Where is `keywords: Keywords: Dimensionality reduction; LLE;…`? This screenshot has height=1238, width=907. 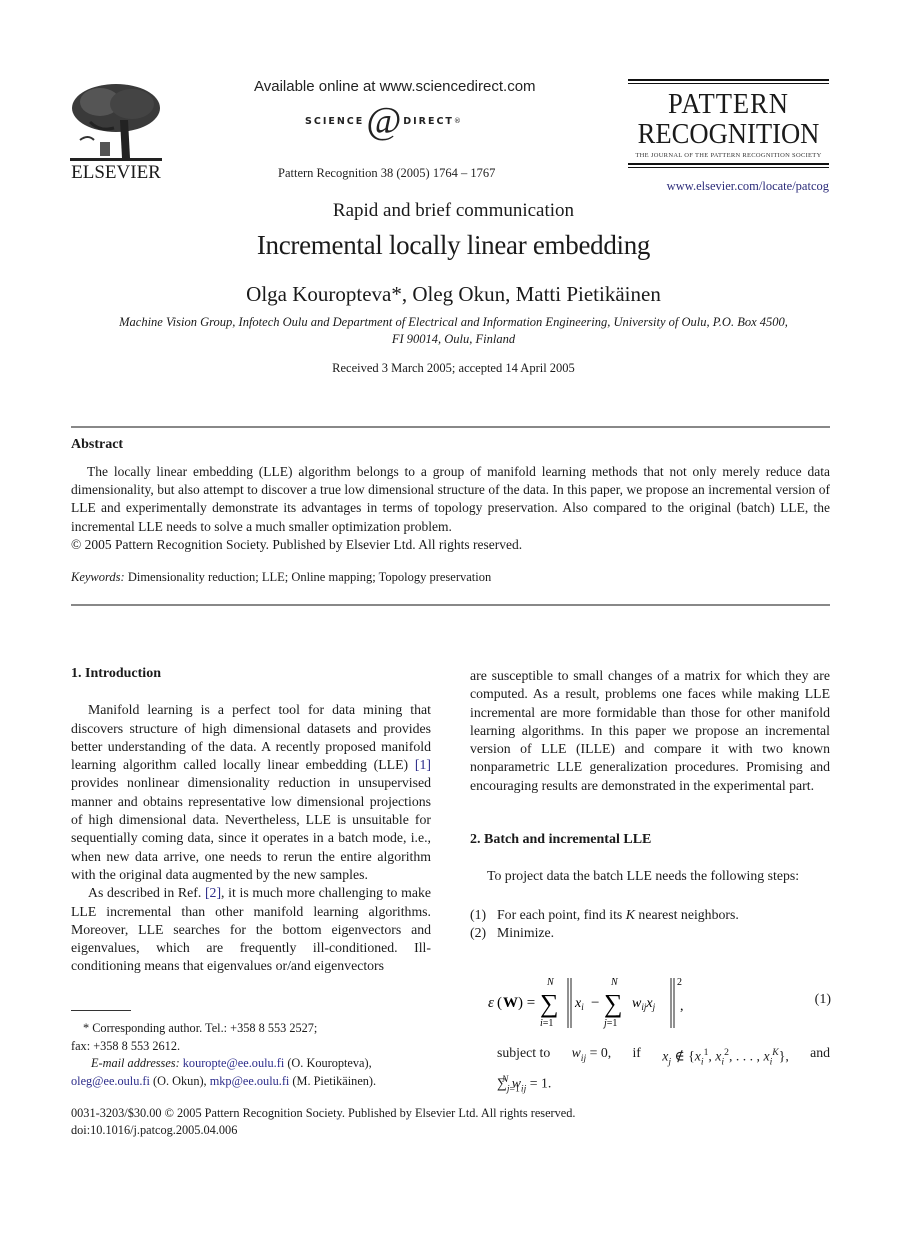 keywords: Keywords: Dimensionality reduction; LLE;… is located at coordinates (281, 577).